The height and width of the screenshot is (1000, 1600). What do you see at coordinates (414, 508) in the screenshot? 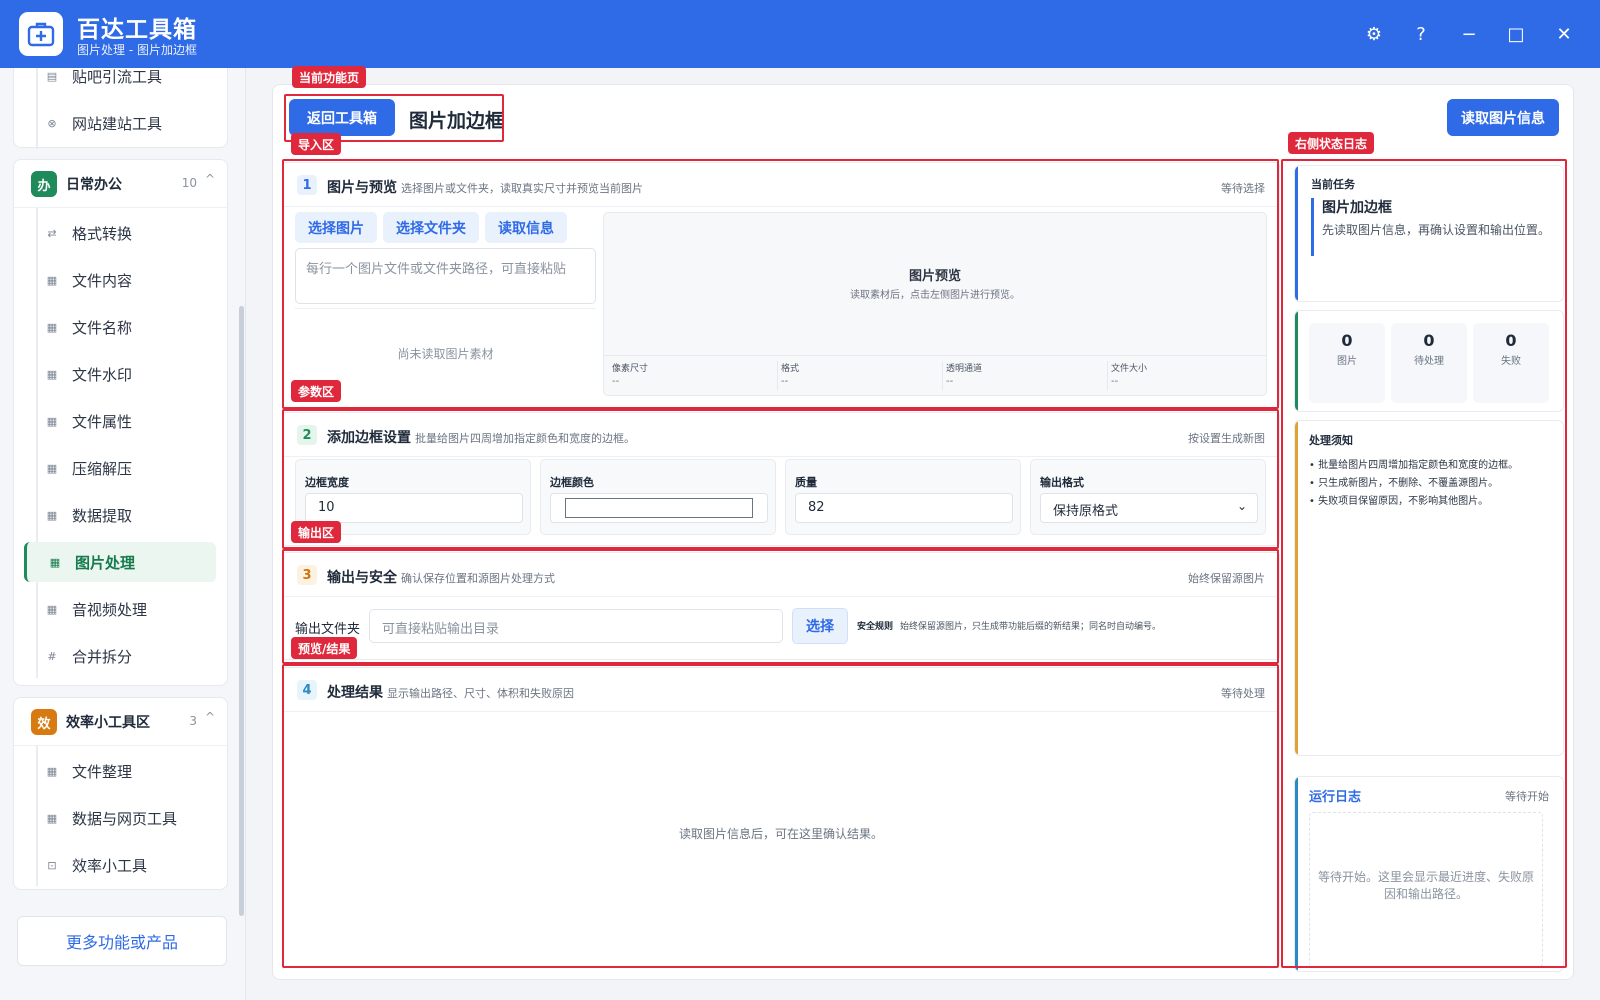
I see `border-width-input: 10` at bounding box center [414, 508].